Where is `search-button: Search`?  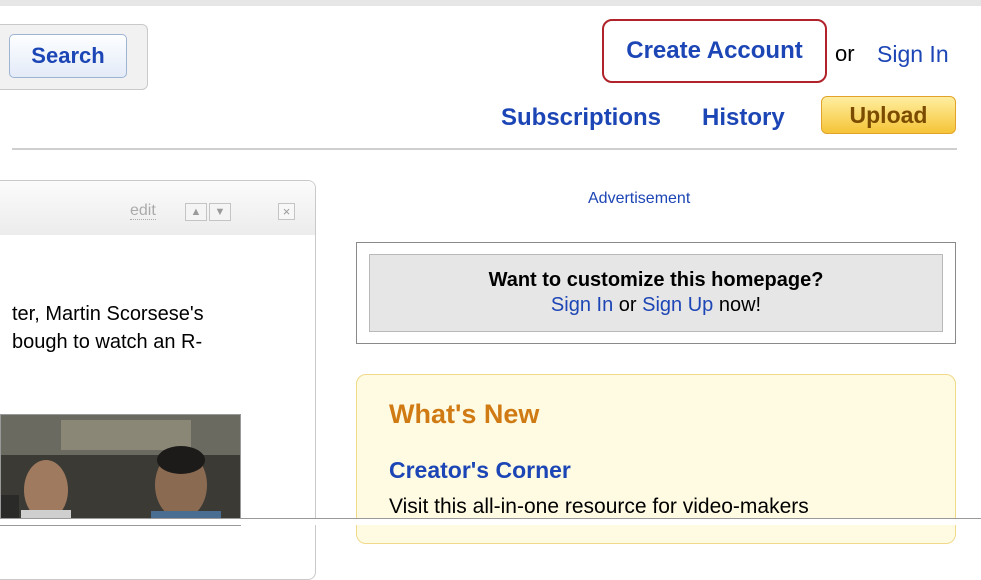
search-button: Search is located at coordinates (68, 56).